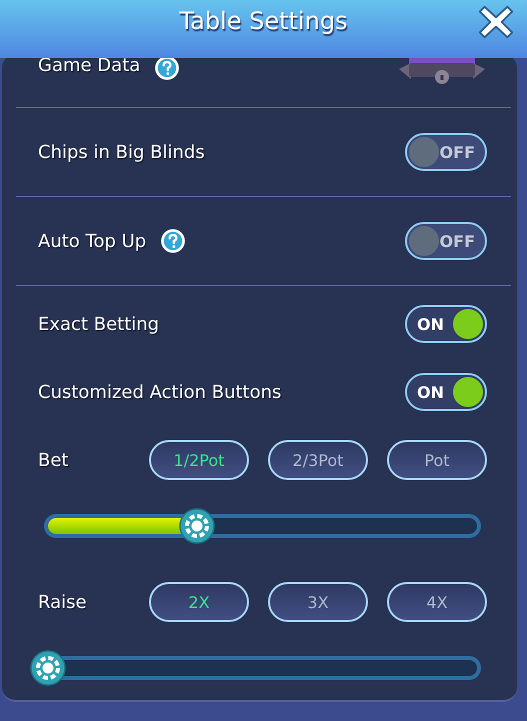  What do you see at coordinates (199, 602) in the screenshot?
I see `preset-button: 2X` at bounding box center [199, 602].